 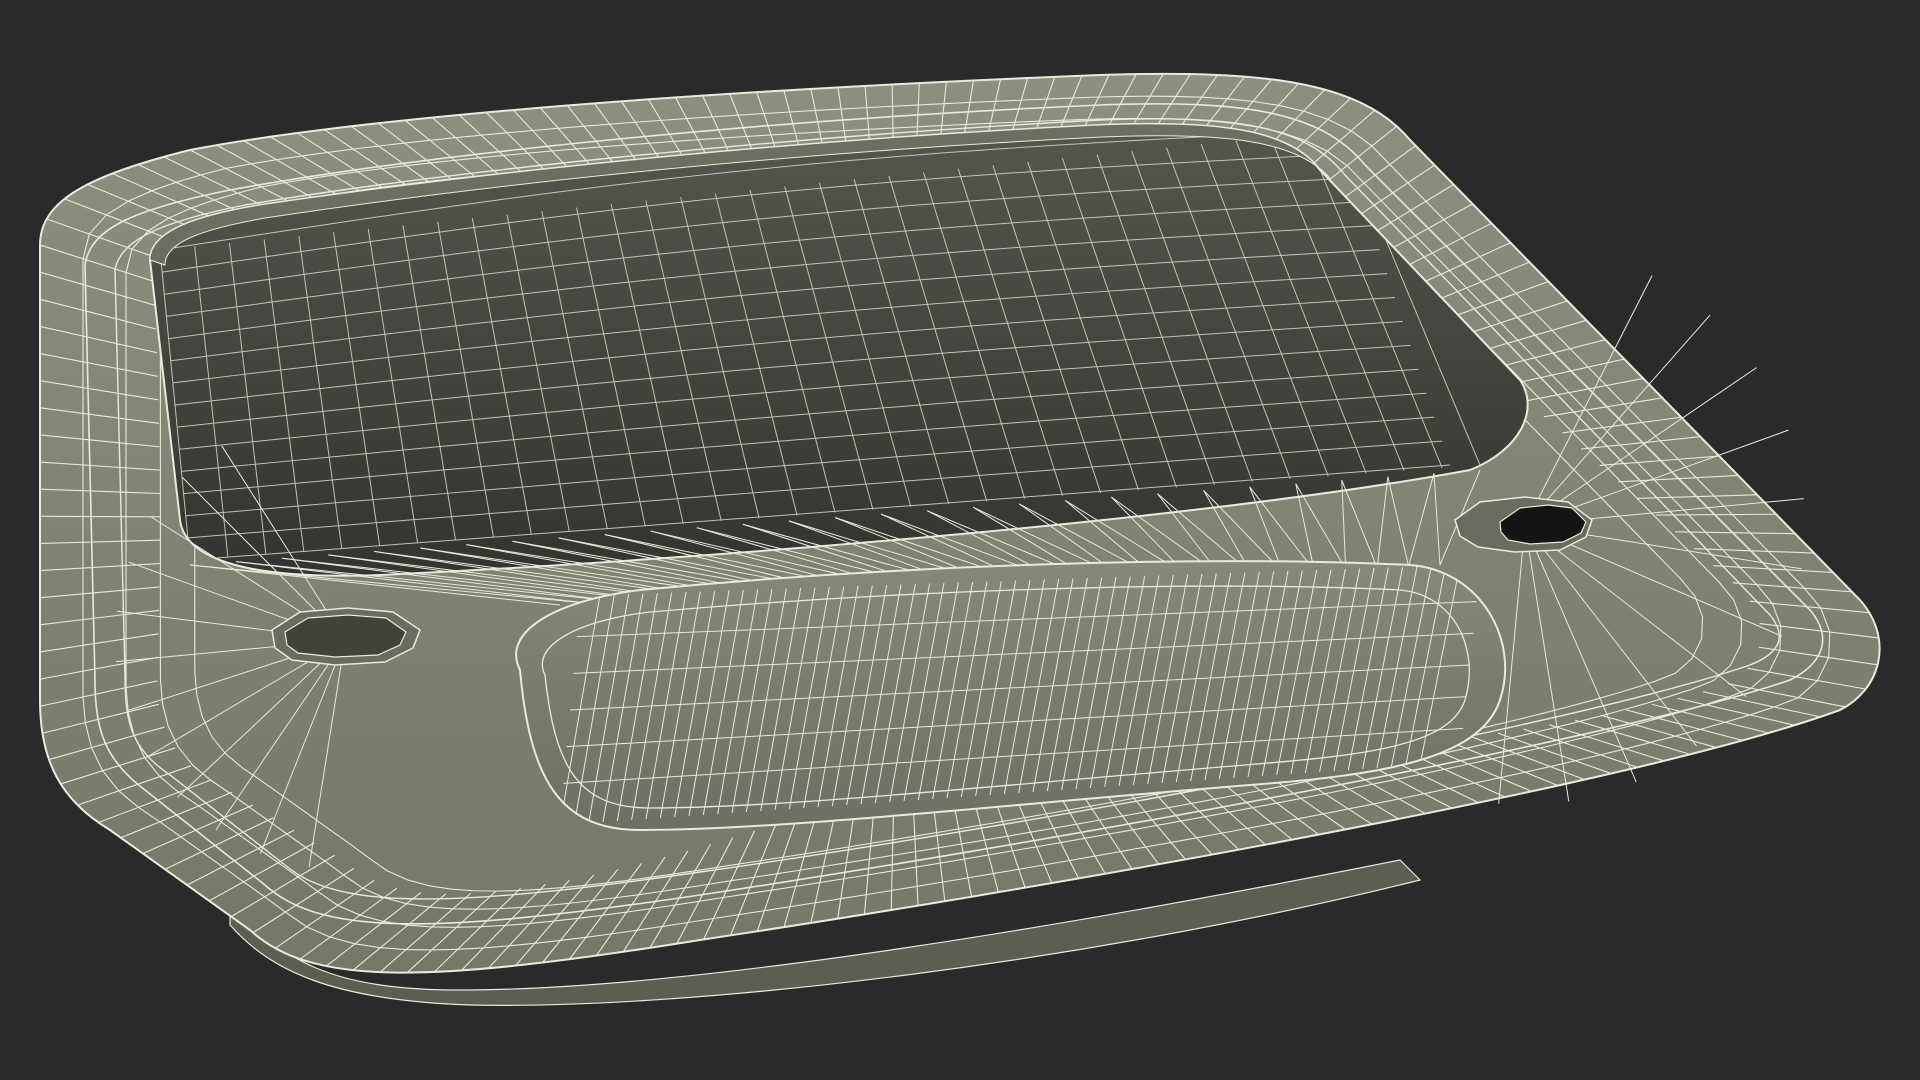 What do you see at coordinates (1523, 524) in the screenshot?
I see `tap-hole-right` at bounding box center [1523, 524].